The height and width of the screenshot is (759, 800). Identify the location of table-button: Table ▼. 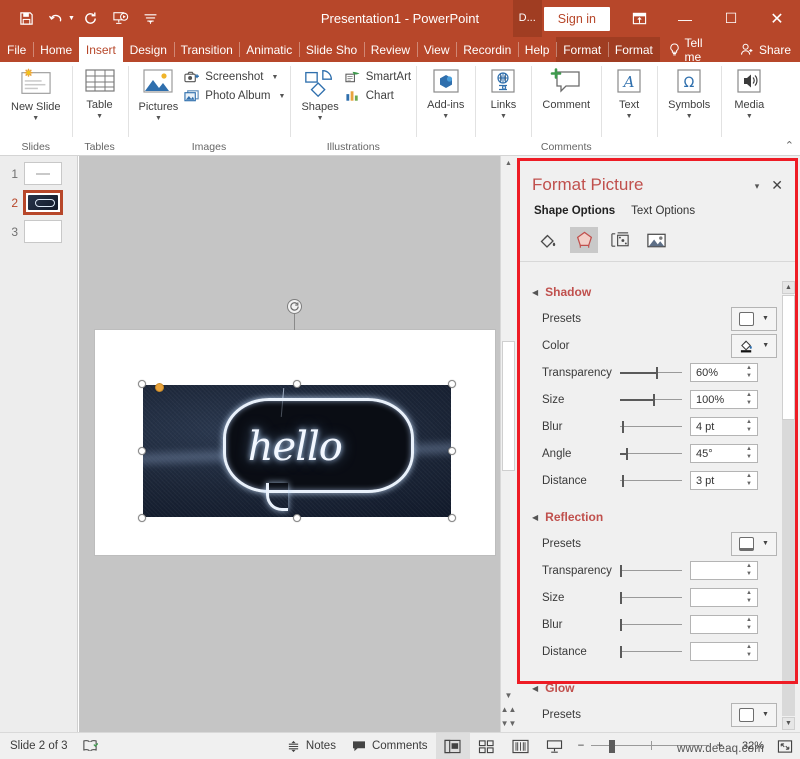
(100, 92).